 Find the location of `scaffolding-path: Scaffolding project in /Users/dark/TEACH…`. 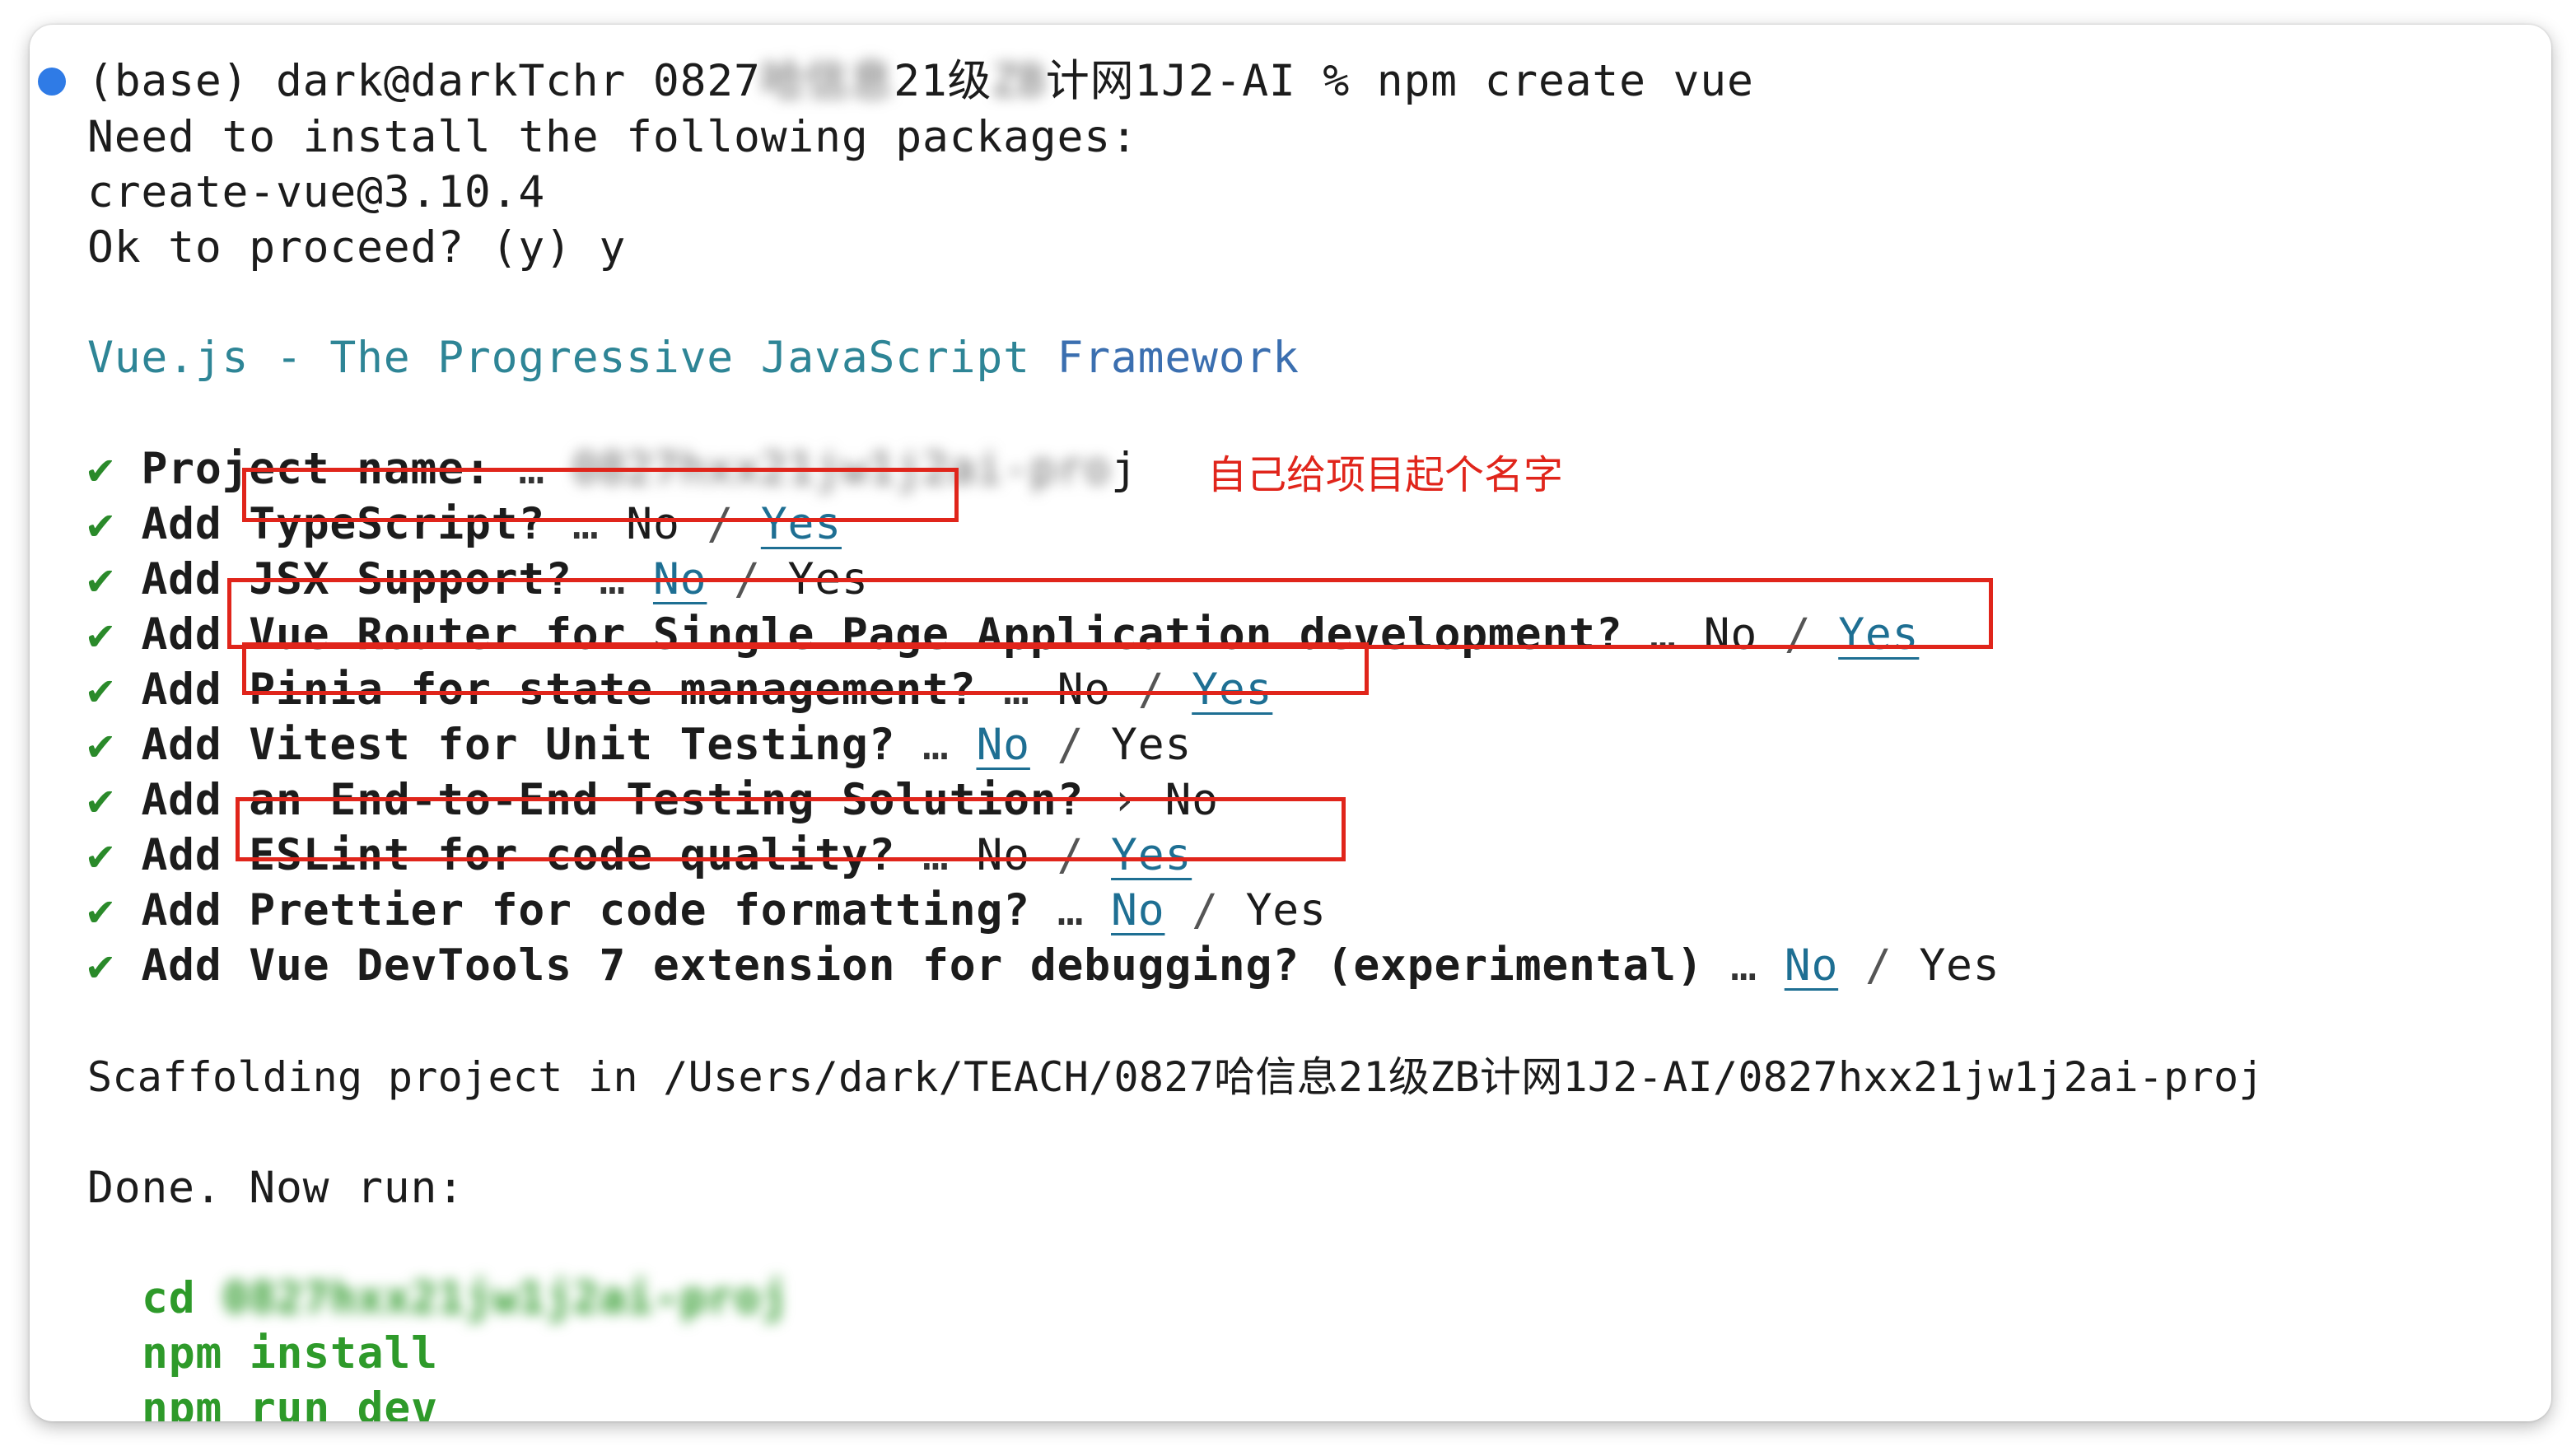

scaffolding-path: Scaffolding project in /Users/dark/TEACH… is located at coordinates (1175, 1077).